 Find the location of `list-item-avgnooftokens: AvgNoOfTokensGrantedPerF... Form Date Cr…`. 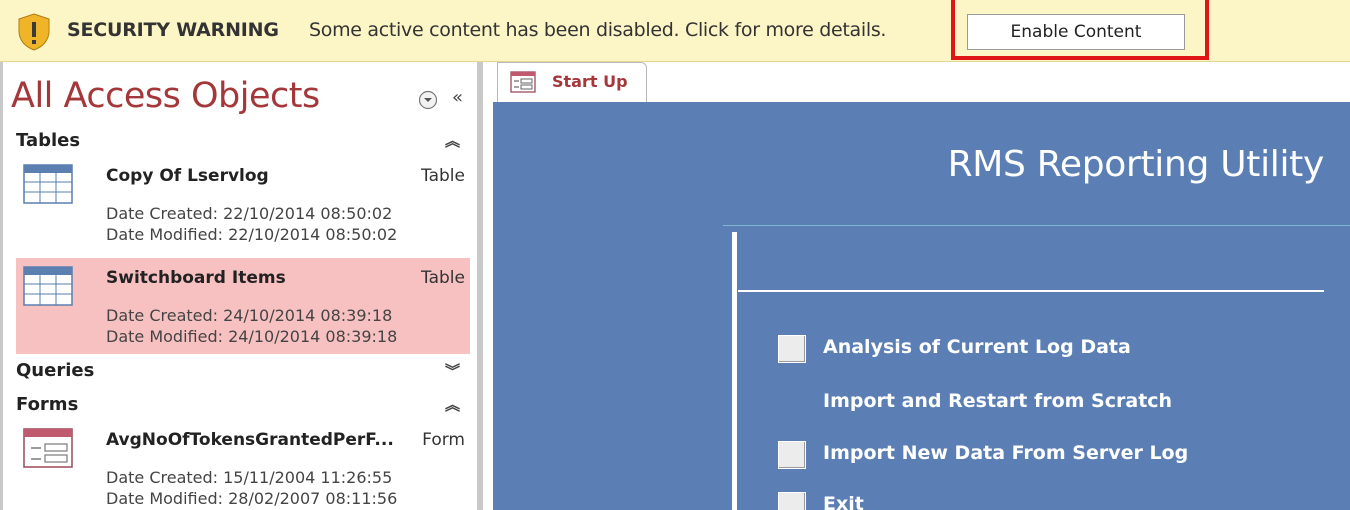

list-item-avgnooftokens: AvgNoOfTokensGrantedPerF... Form Date Cr… is located at coordinates (243, 465).